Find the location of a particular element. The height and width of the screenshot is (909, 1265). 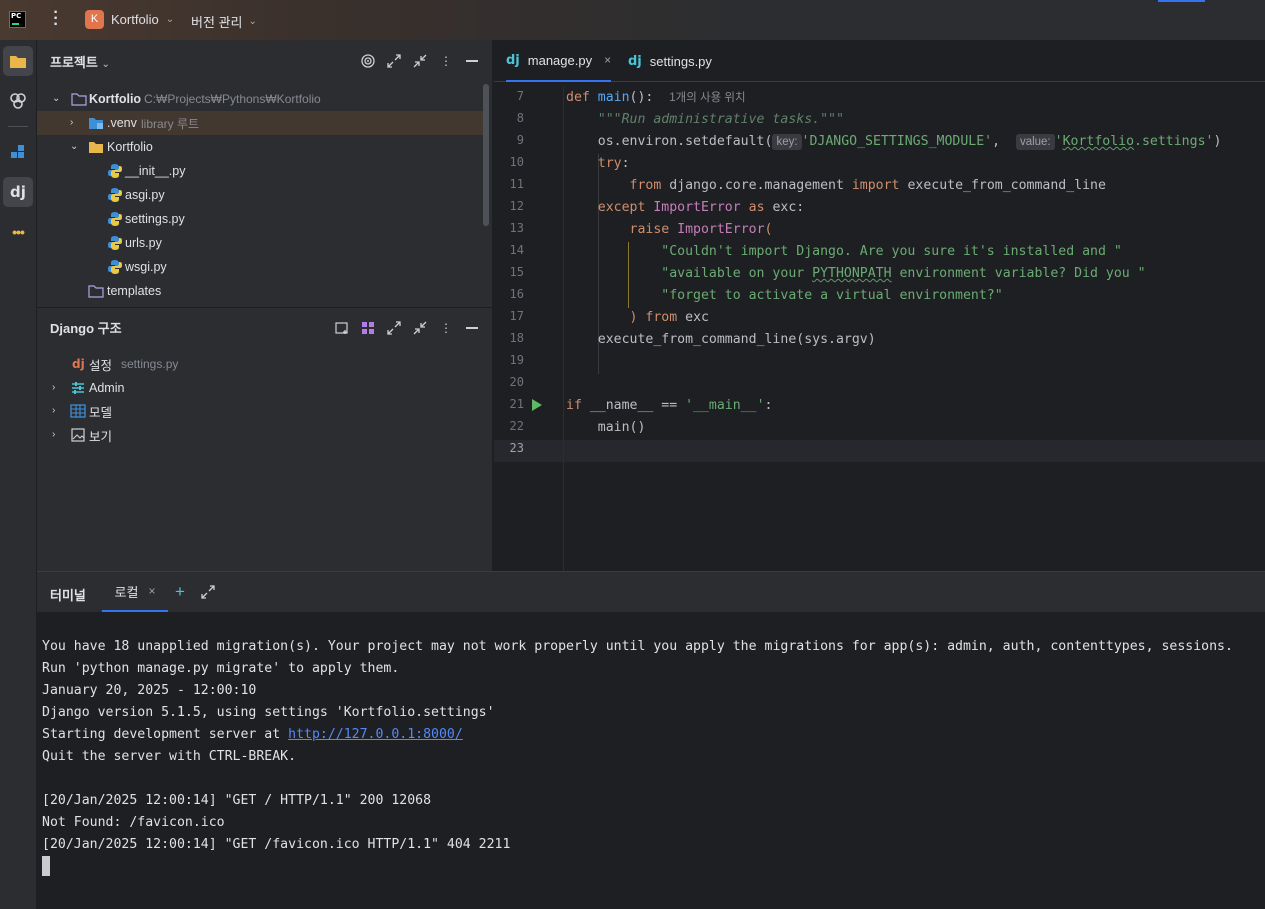

django-panel-title: Django 구조 is located at coordinates (86, 328).